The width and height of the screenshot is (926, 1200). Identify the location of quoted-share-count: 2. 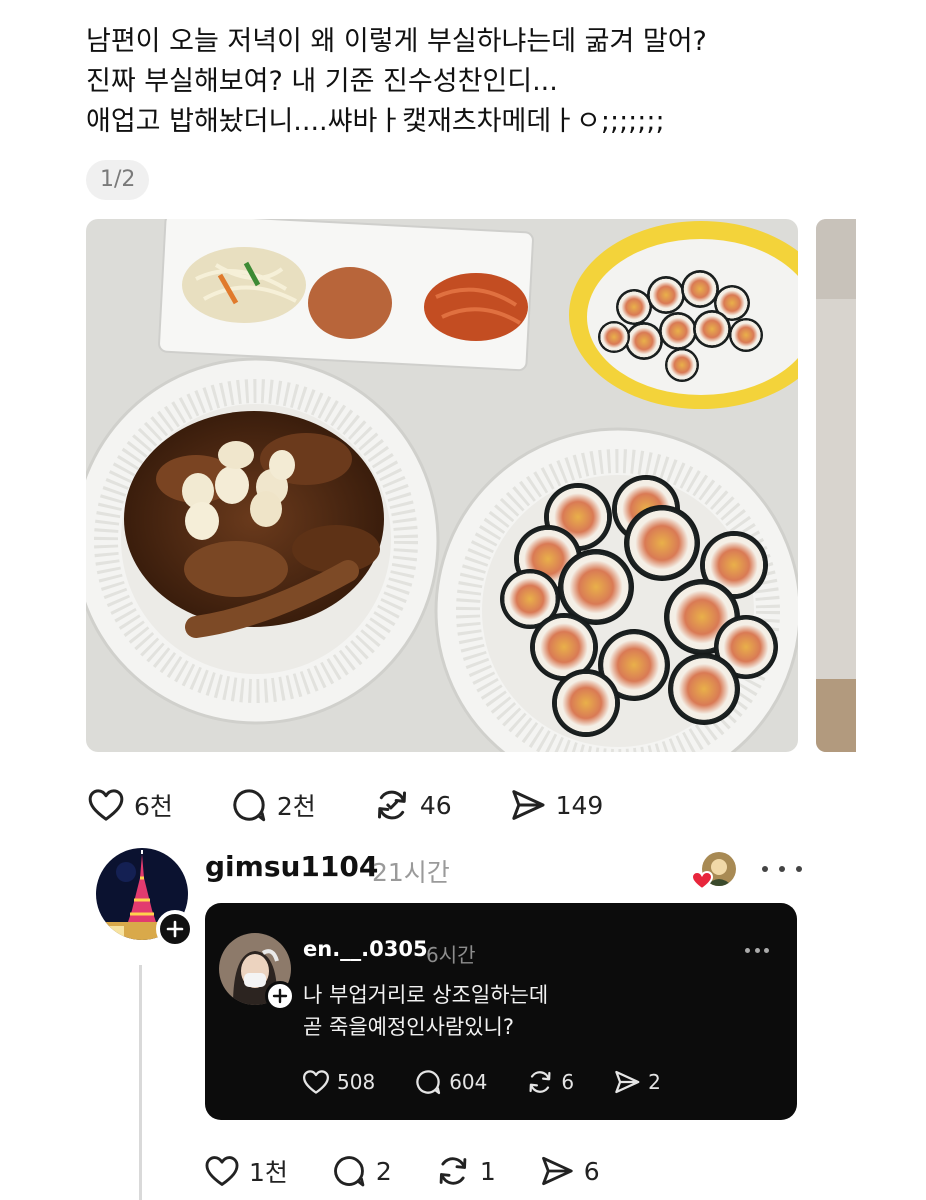
(654, 1082).